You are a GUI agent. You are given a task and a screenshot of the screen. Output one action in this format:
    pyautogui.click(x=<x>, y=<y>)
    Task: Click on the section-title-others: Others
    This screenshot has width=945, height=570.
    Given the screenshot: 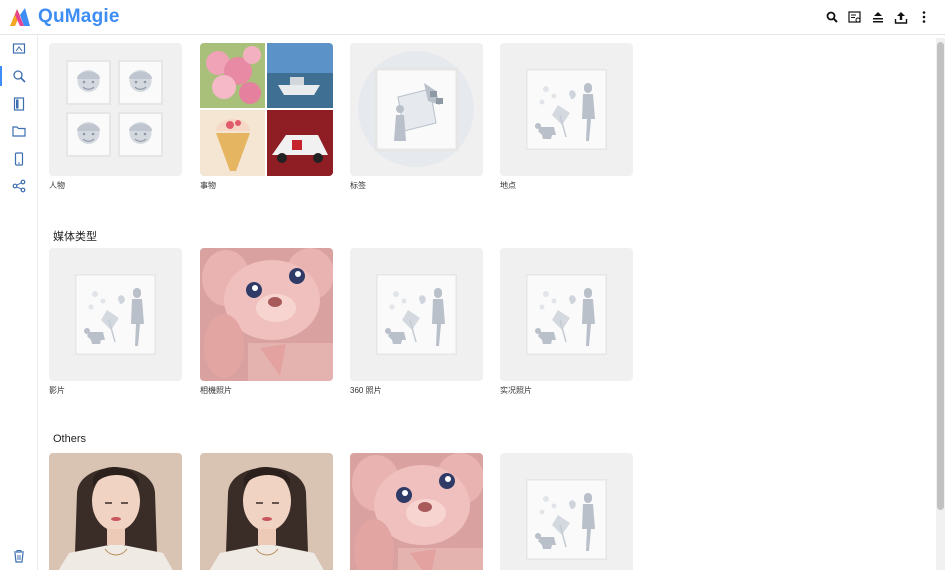 What is the action you would take?
    pyautogui.click(x=70, y=439)
    